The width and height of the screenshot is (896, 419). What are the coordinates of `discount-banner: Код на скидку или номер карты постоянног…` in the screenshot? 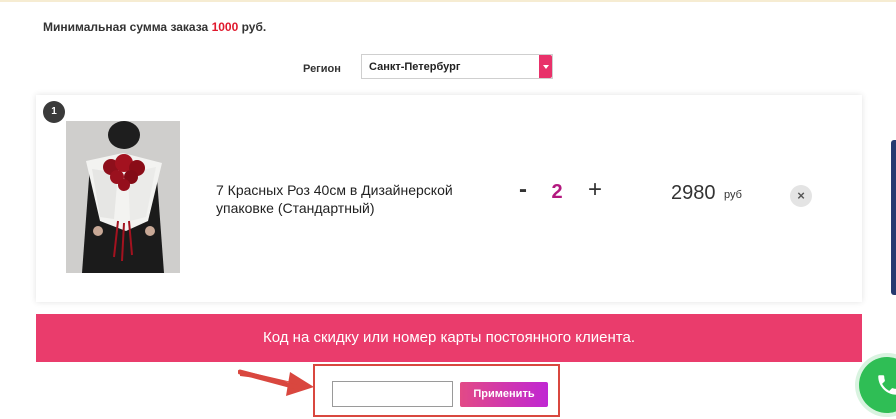 It's located at (449, 338).